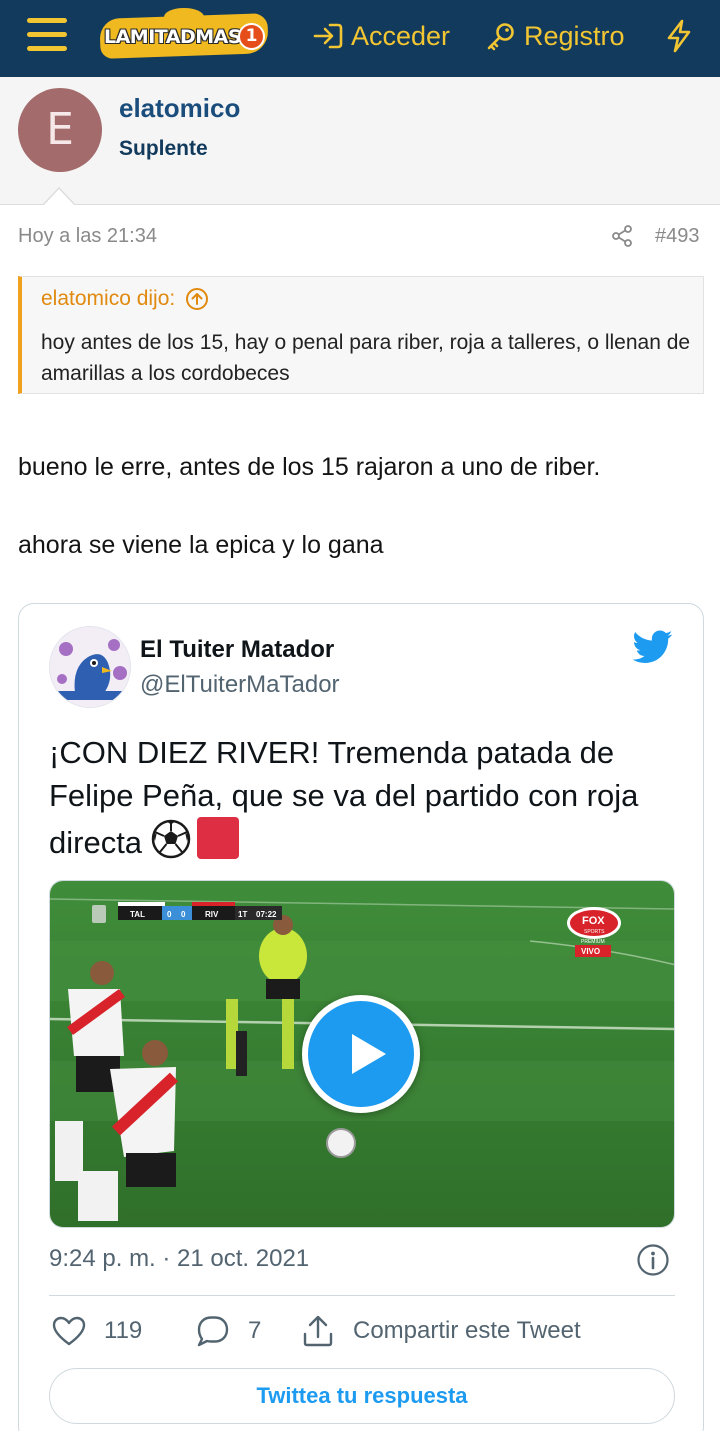  Describe the element at coordinates (60, 130) in the screenshot. I see `avatar: E` at that location.